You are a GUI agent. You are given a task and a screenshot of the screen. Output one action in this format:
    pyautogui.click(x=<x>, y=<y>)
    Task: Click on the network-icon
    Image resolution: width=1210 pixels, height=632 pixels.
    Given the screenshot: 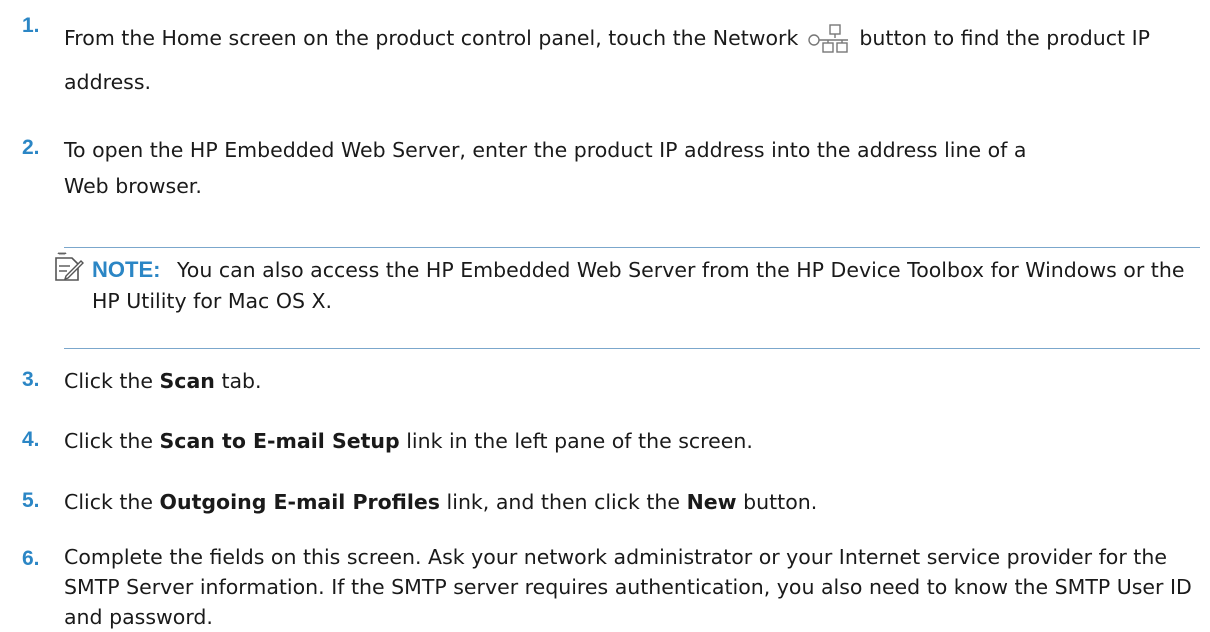 What is the action you would take?
    pyautogui.click(x=828, y=38)
    